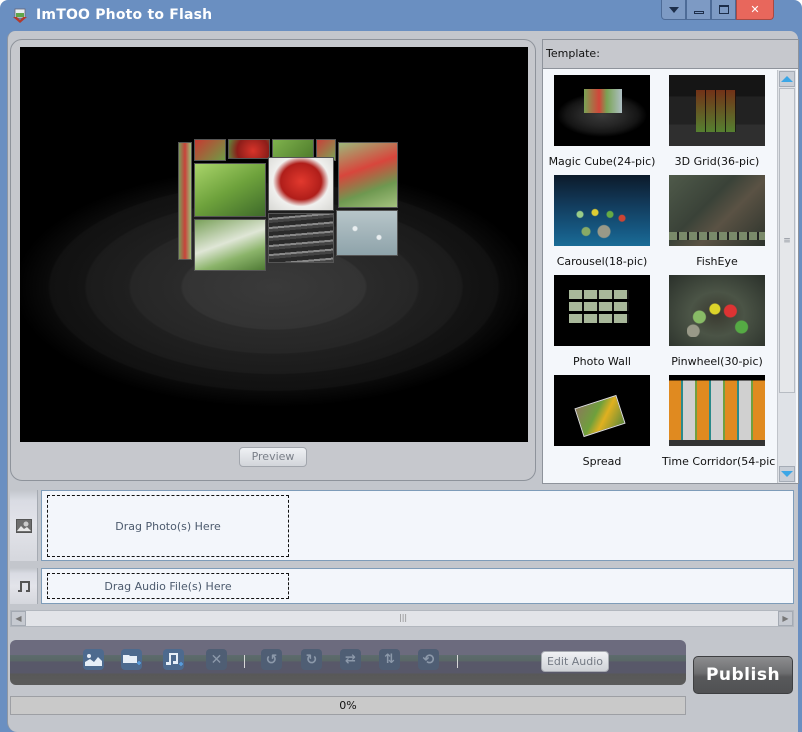  I want to click on minimize-icon, so click(698, 12).